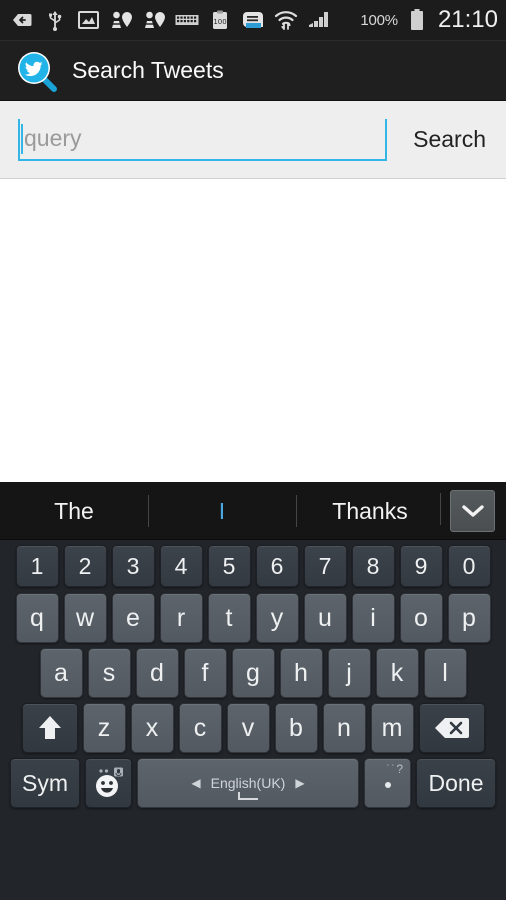 The height and width of the screenshot is (900, 506). Describe the element at coordinates (445, 673) in the screenshot. I see `key-l: l` at that location.